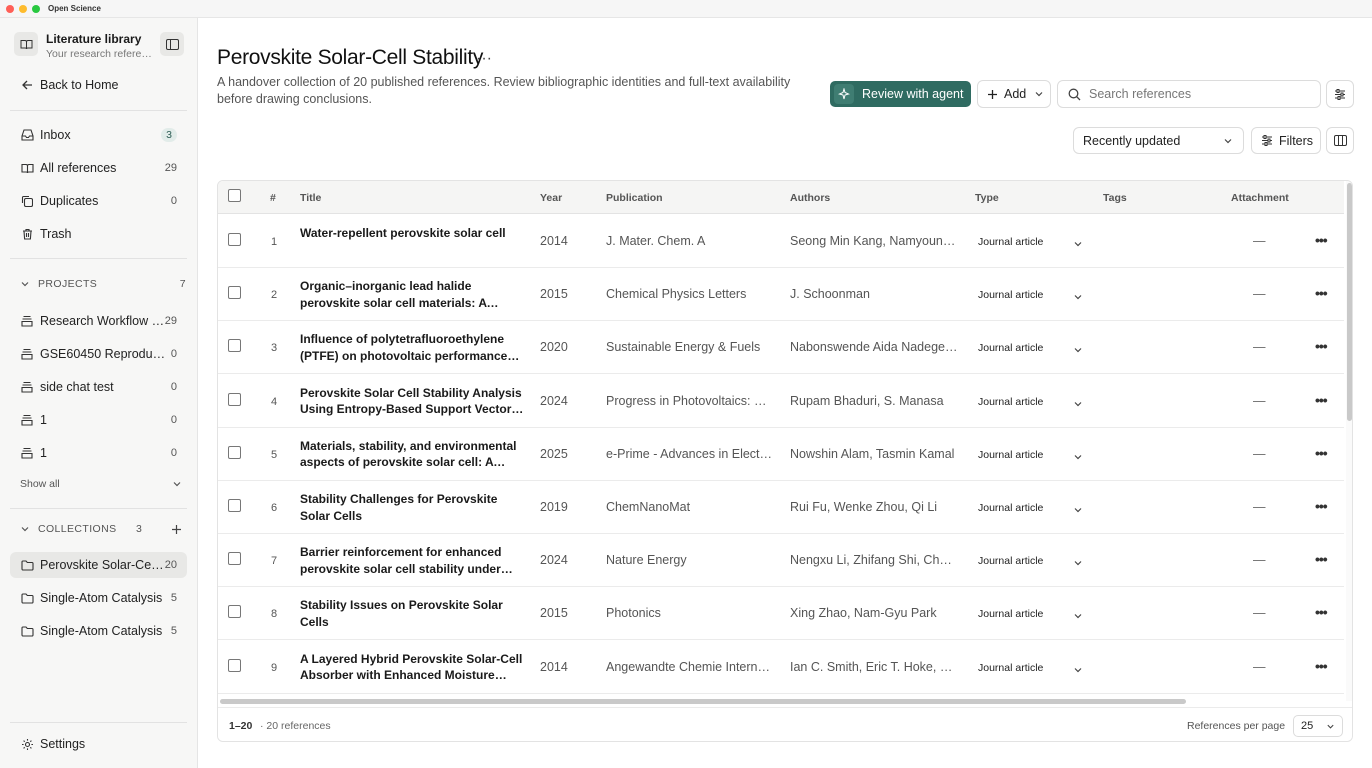 The width and height of the screenshot is (1372, 768). What do you see at coordinates (98, 744) in the screenshot?
I see `settings-link: Settings` at bounding box center [98, 744].